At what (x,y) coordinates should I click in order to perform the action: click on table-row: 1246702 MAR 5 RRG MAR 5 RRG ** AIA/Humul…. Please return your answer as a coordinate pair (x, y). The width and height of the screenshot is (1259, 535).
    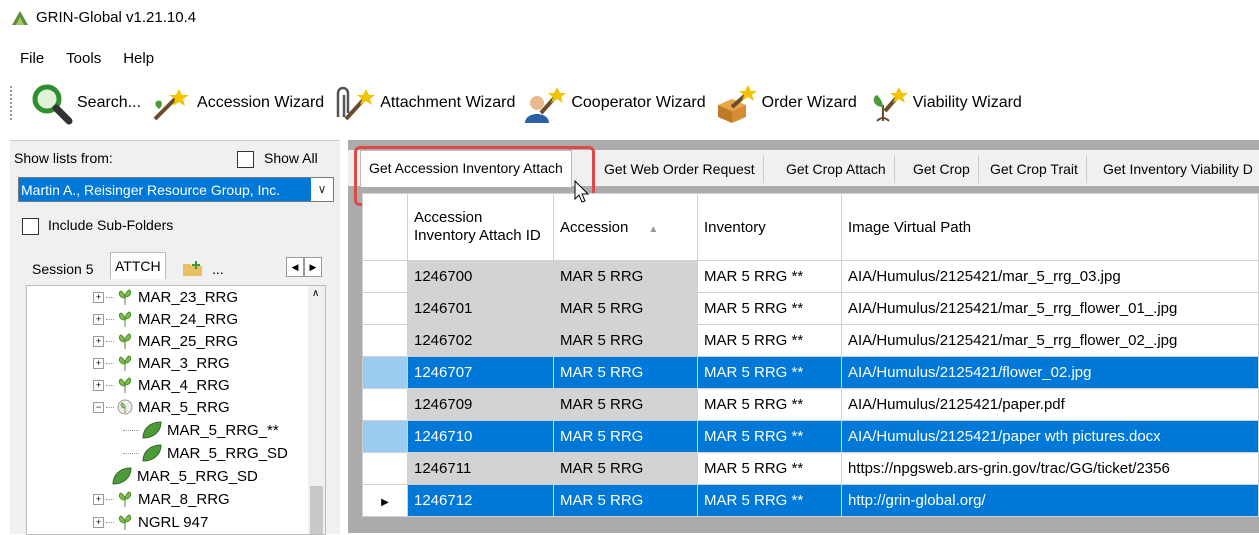
    Looking at the image, I should click on (810, 340).